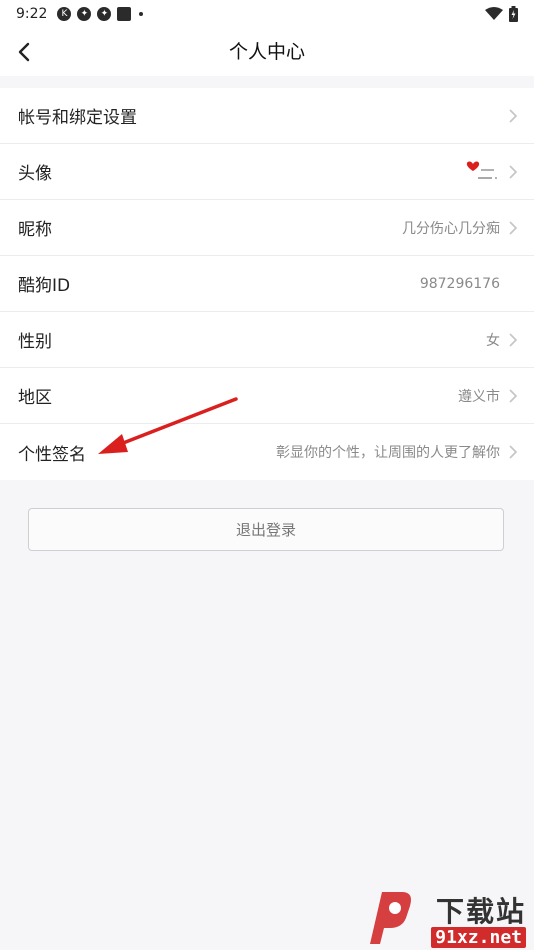  What do you see at coordinates (104, 14) in the screenshot?
I see `aperture-notification-icon-2: ✦` at bounding box center [104, 14].